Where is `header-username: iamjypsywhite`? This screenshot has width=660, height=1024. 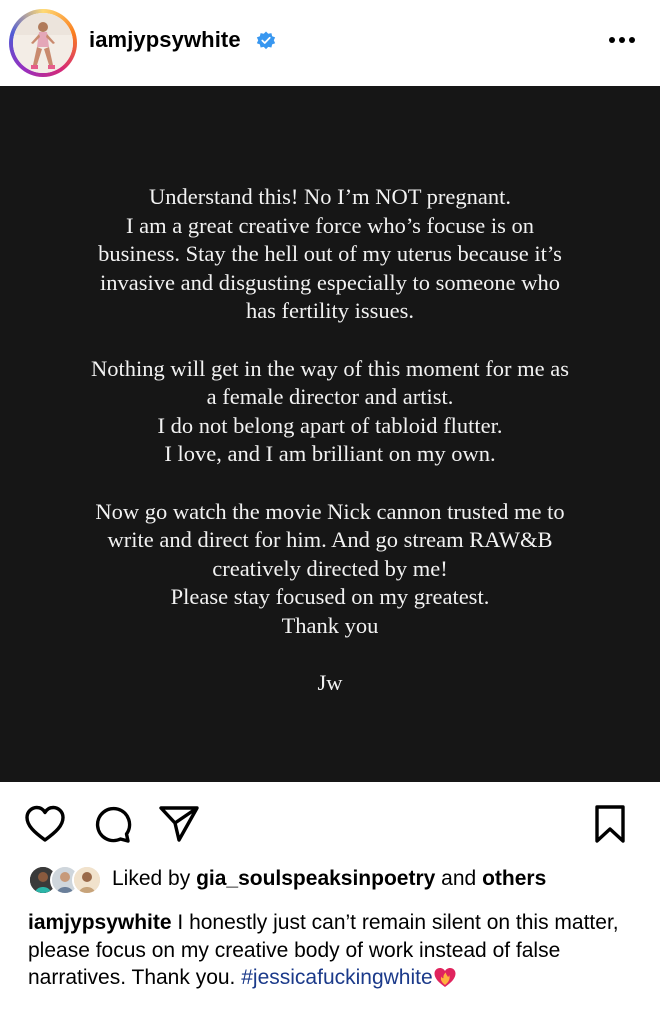 header-username: iamjypsywhite is located at coordinates (165, 40).